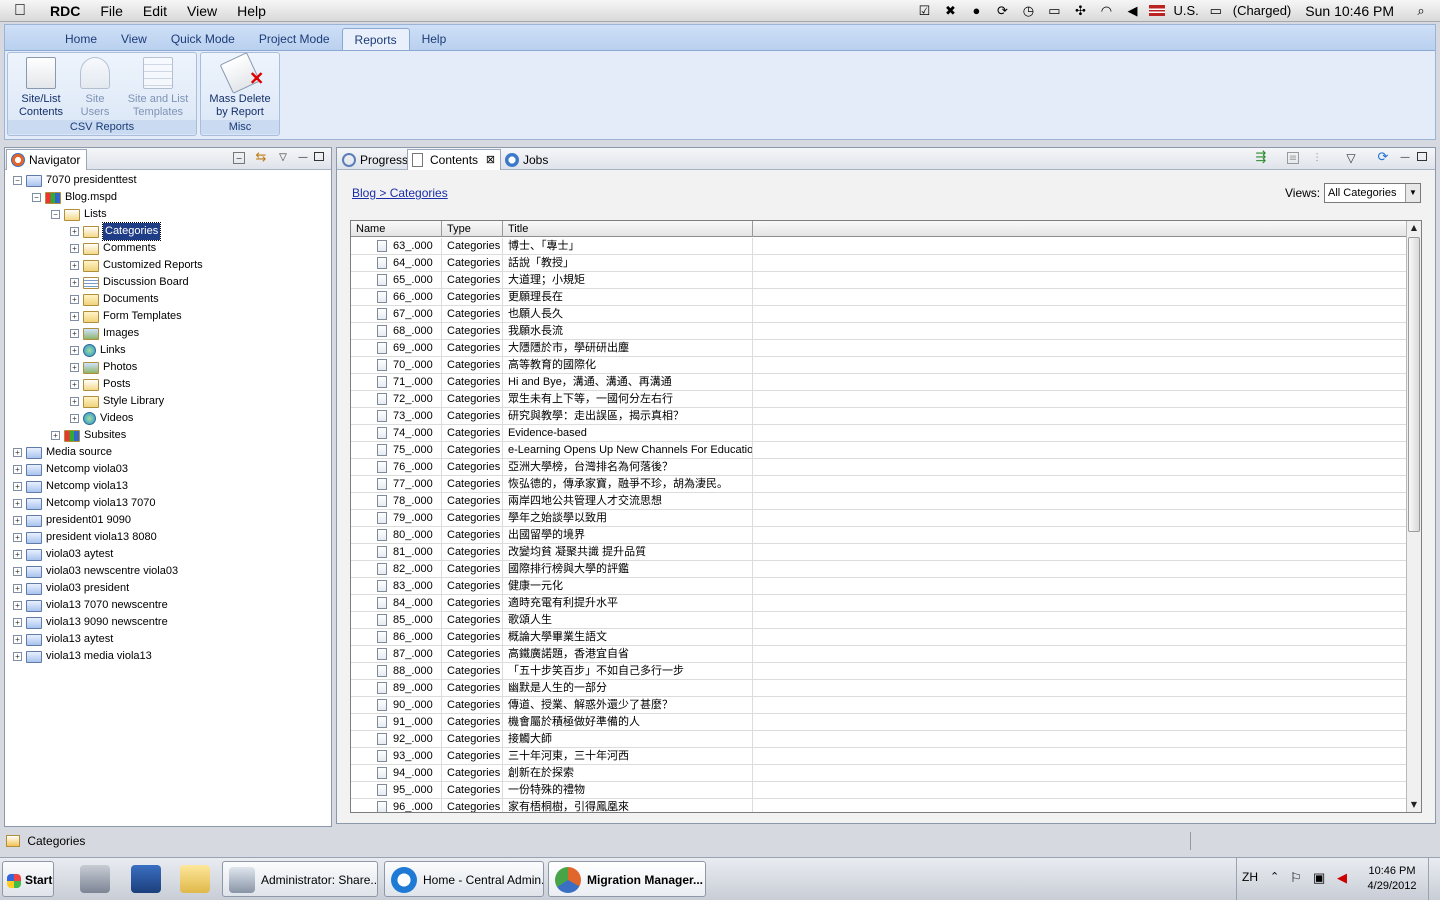 This screenshot has height=900, width=1440. What do you see at coordinates (98, 350) in the screenshot?
I see `tree-node: + Links` at bounding box center [98, 350].